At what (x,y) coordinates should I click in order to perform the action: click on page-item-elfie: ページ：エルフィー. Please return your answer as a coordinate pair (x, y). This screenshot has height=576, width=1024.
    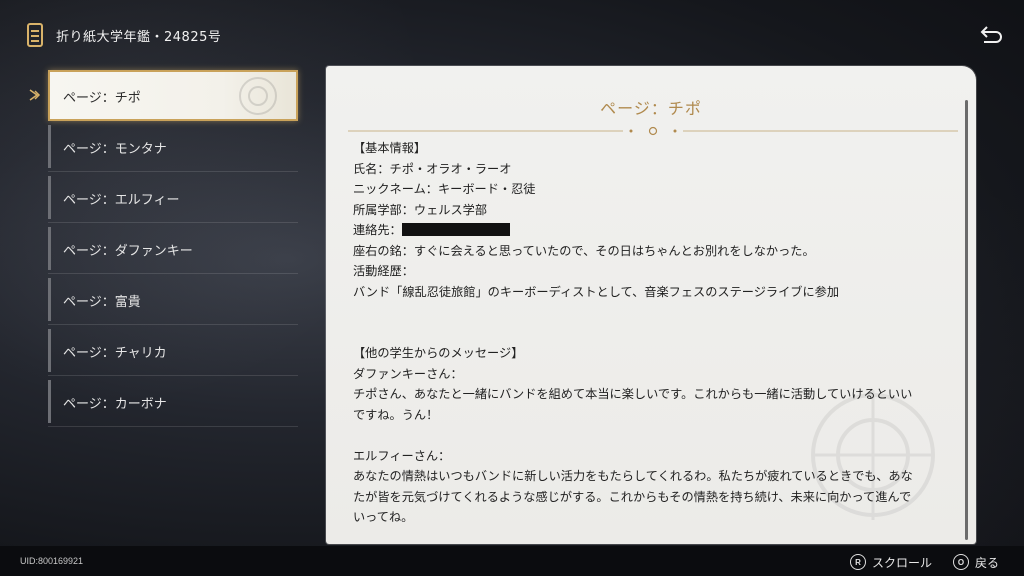
    Looking at the image, I should click on (173, 197).